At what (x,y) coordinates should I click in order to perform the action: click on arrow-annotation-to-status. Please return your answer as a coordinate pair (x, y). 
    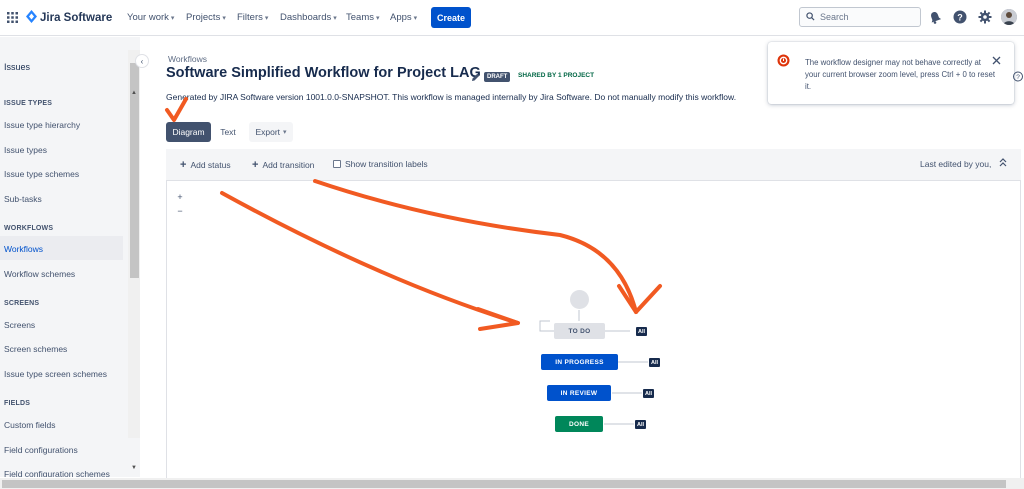
    Looking at the image, I should click on (370, 258).